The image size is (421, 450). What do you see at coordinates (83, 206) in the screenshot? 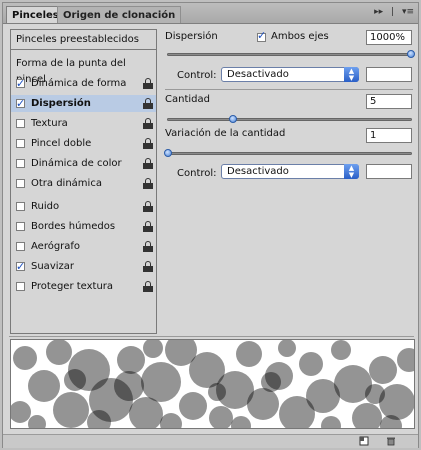
I see `option-ruido: Ruido` at bounding box center [83, 206].